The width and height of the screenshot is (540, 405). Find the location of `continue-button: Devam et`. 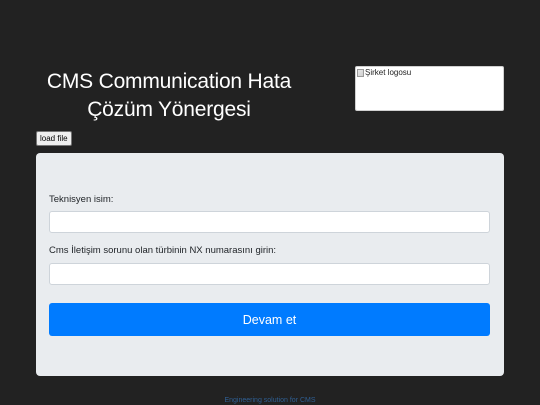

continue-button: Devam et is located at coordinates (269, 319).